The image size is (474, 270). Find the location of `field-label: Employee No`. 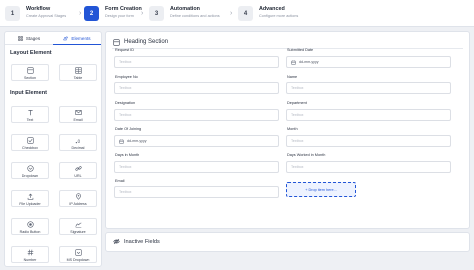

field-label: Employee No is located at coordinates (126, 77).